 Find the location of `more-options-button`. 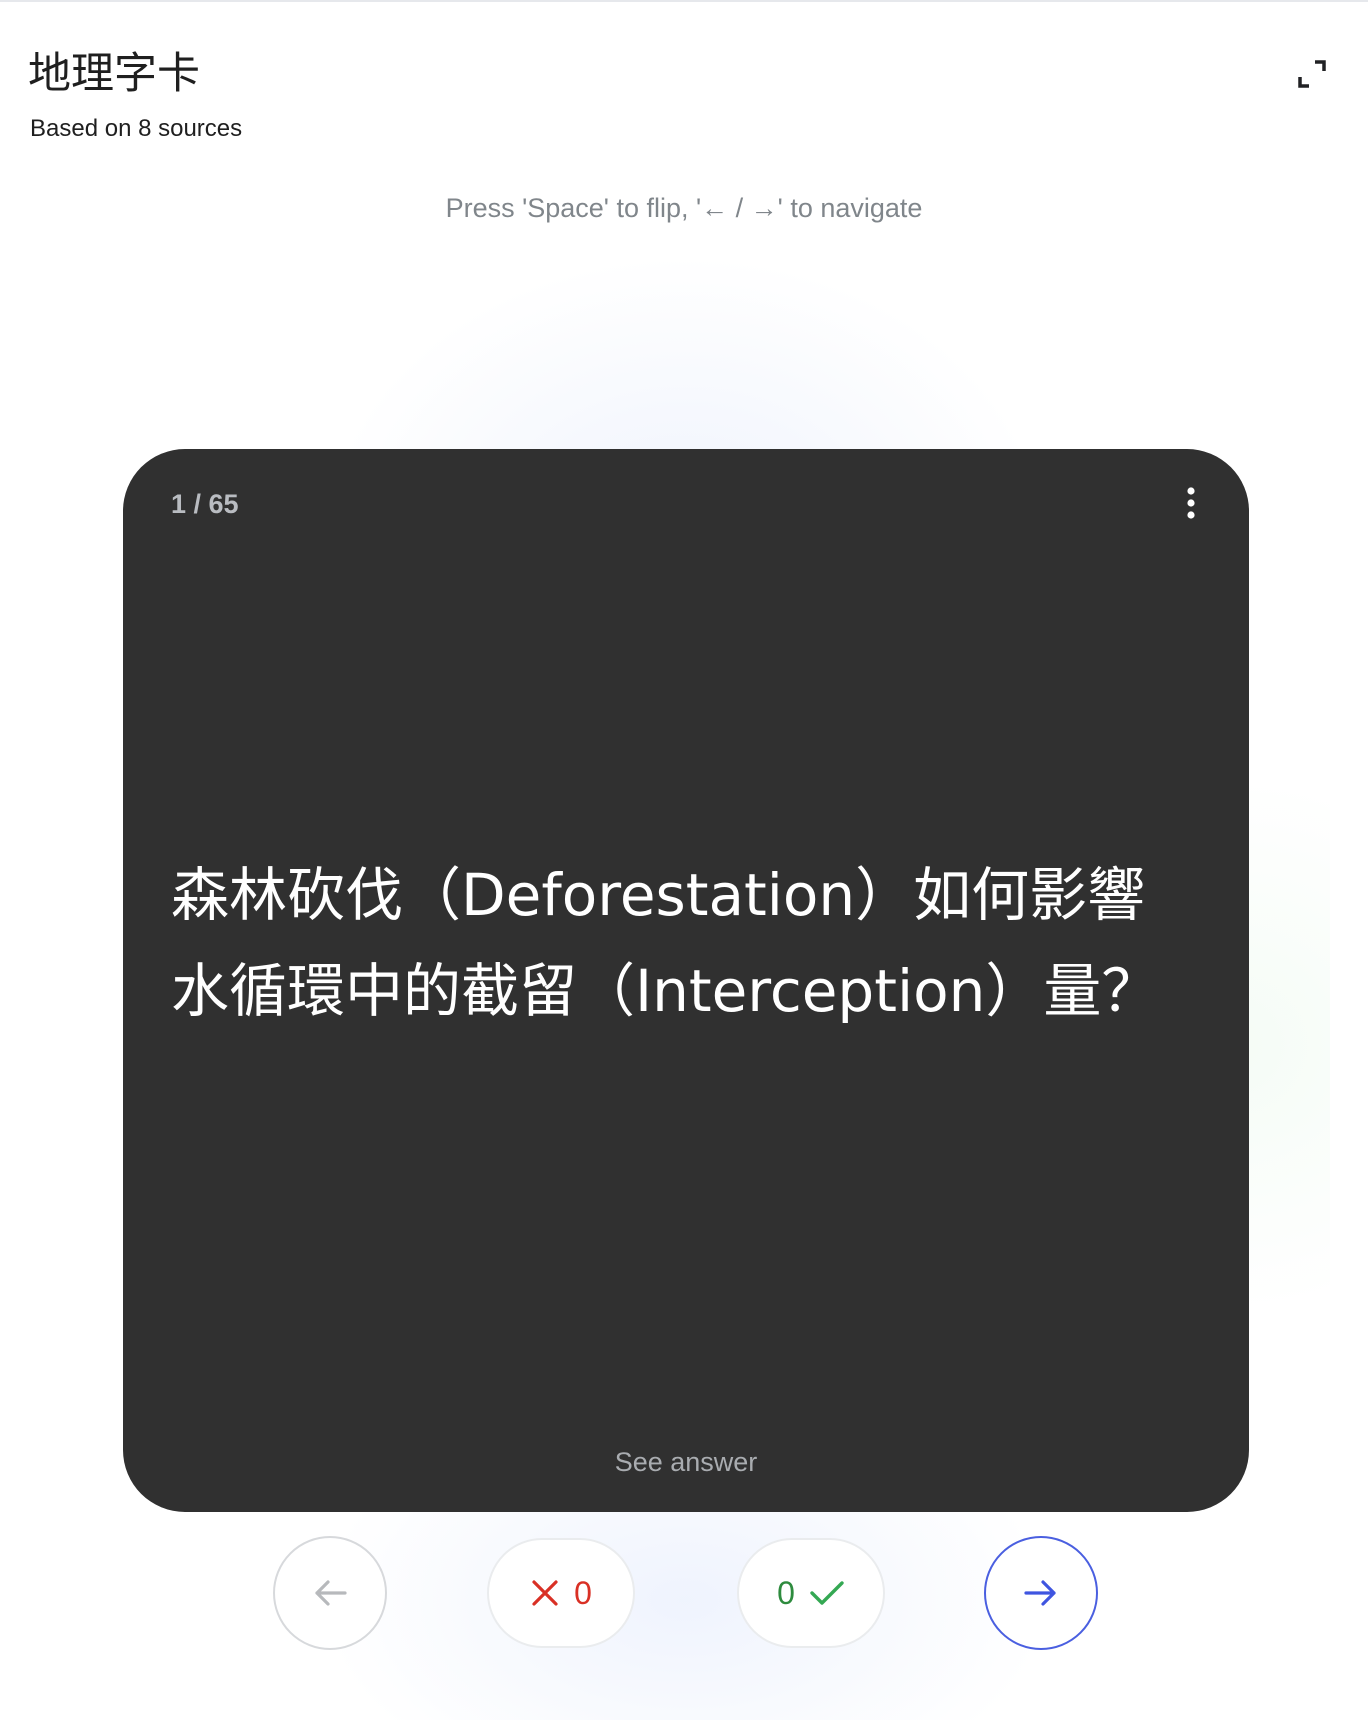

more-options-button is located at coordinates (1191, 503).